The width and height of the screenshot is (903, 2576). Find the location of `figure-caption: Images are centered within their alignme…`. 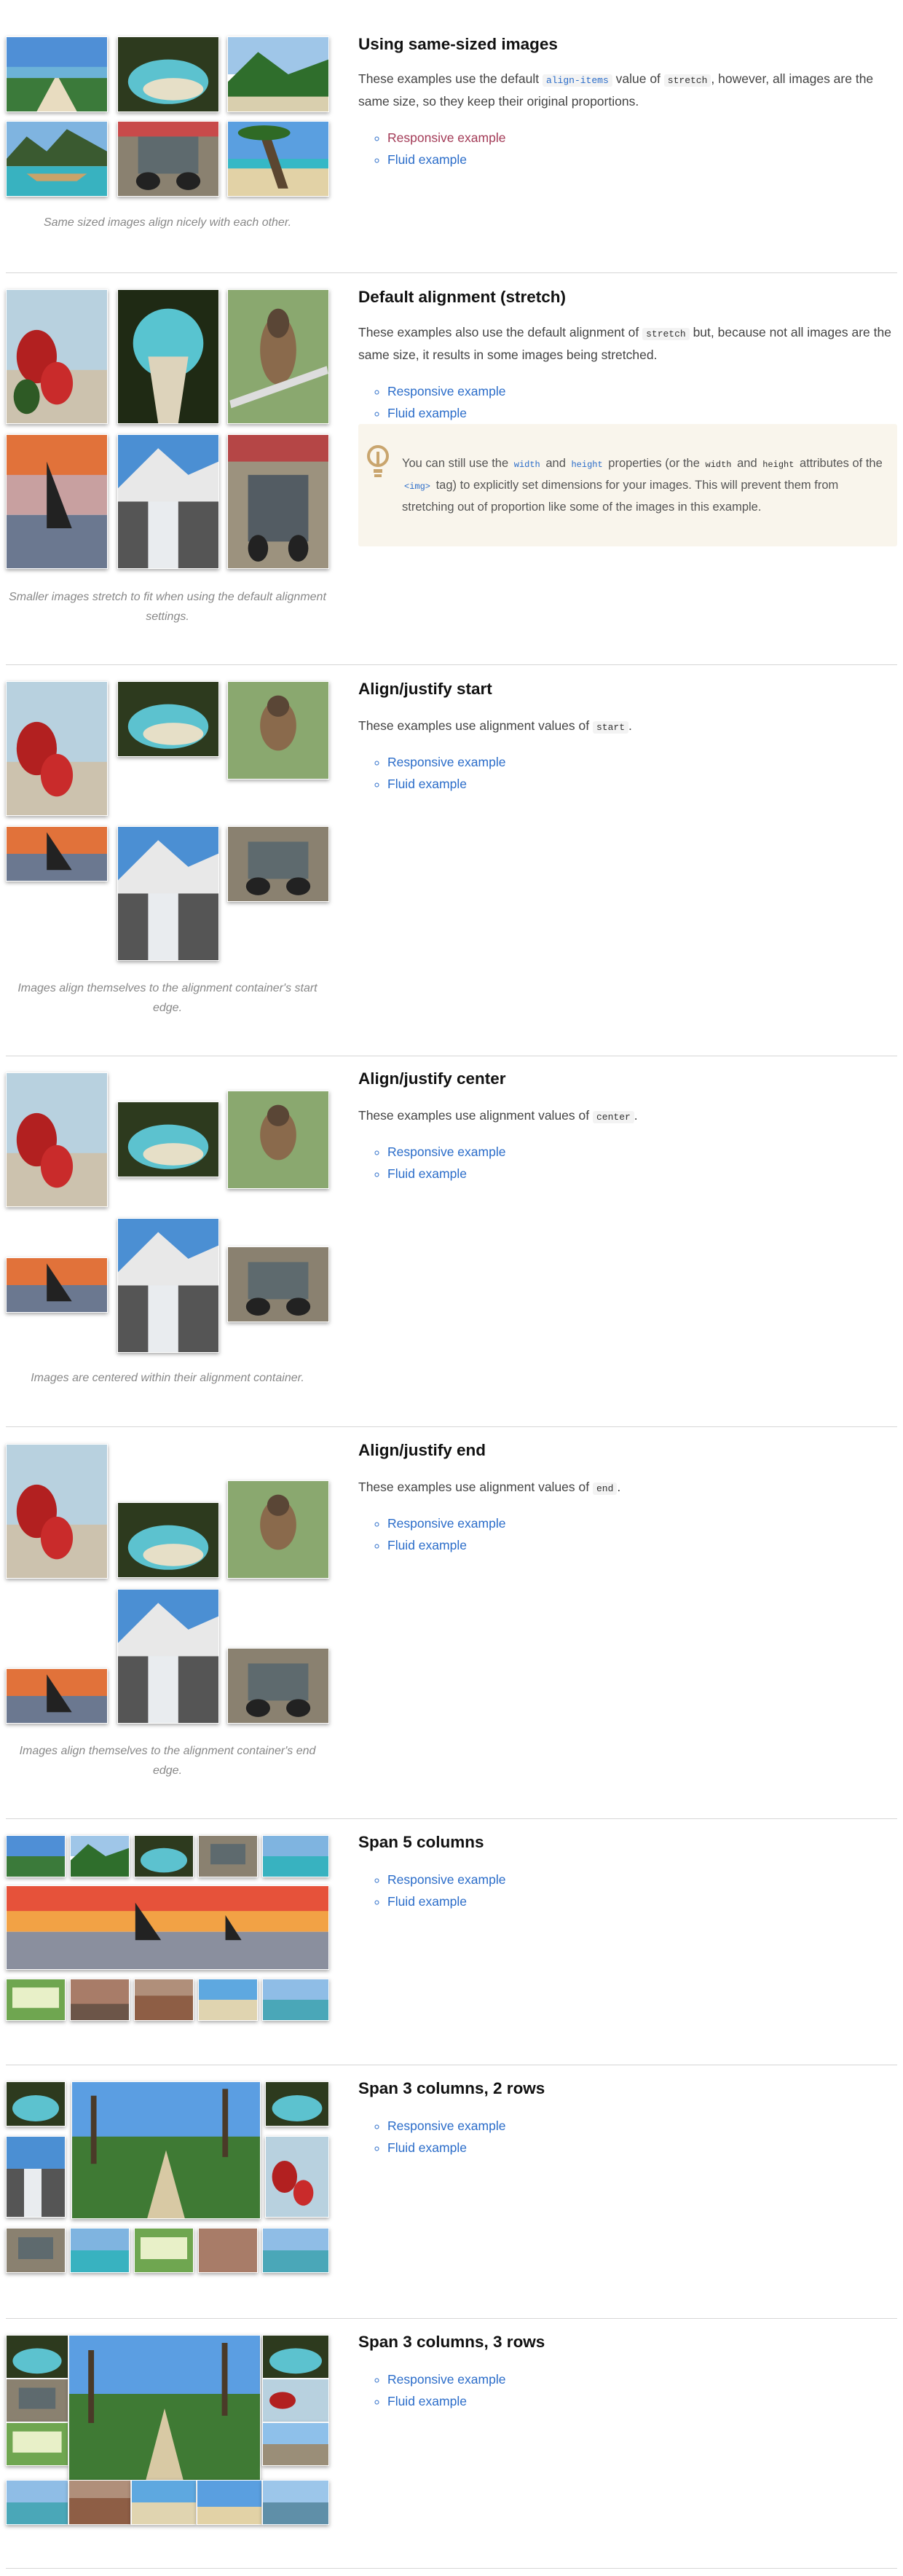

figure-caption: Images are centered within their alignme… is located at coordinates (167, 1378).